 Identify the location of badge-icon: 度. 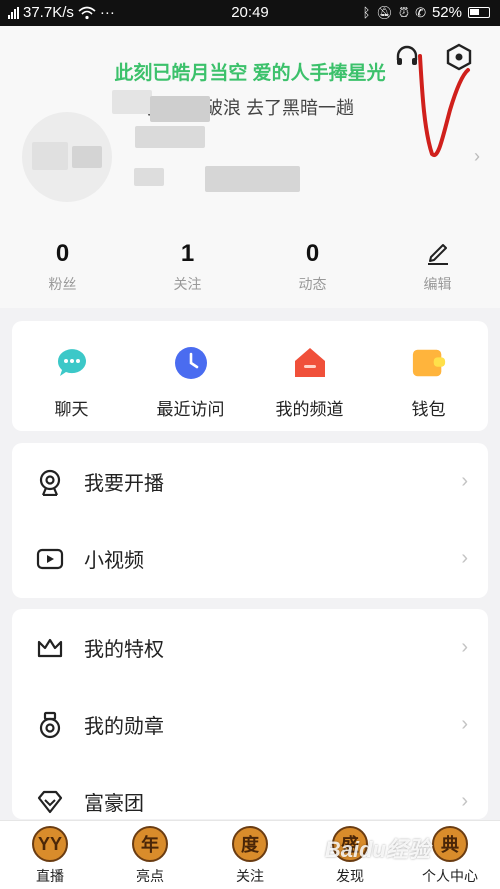
(250, 844).